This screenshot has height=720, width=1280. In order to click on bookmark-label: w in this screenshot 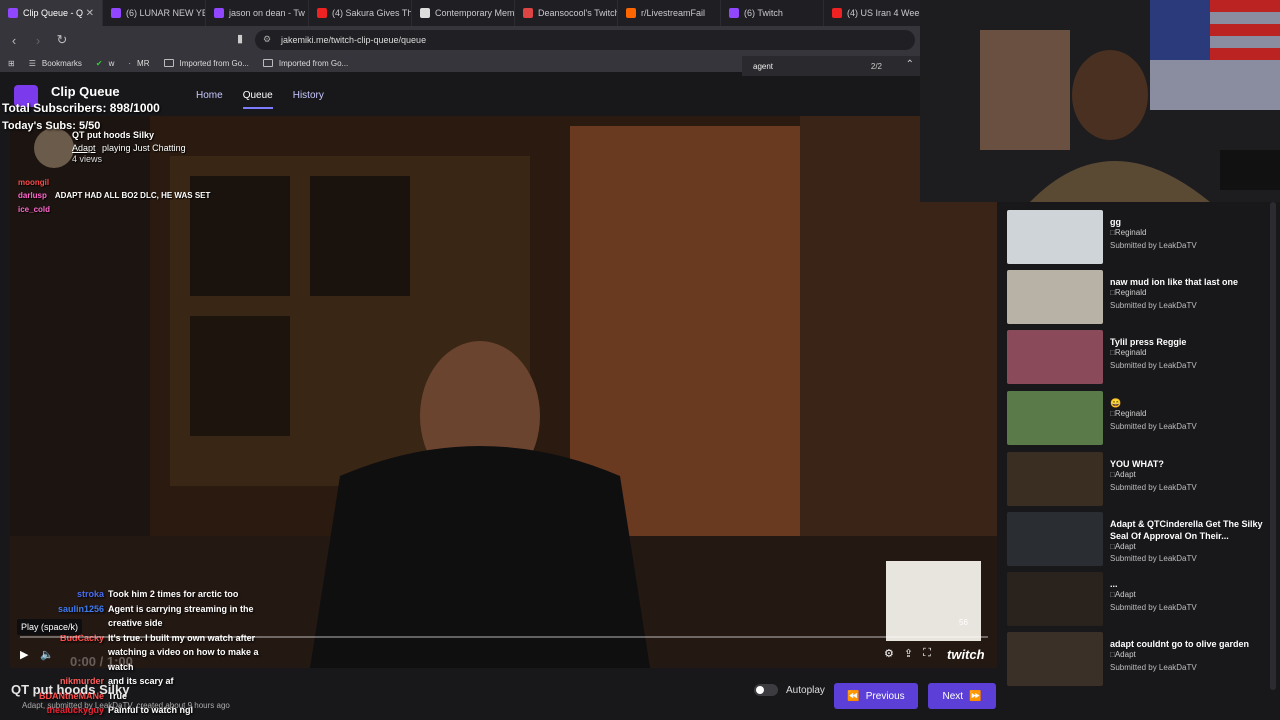, I will do `click(111, 63)`.